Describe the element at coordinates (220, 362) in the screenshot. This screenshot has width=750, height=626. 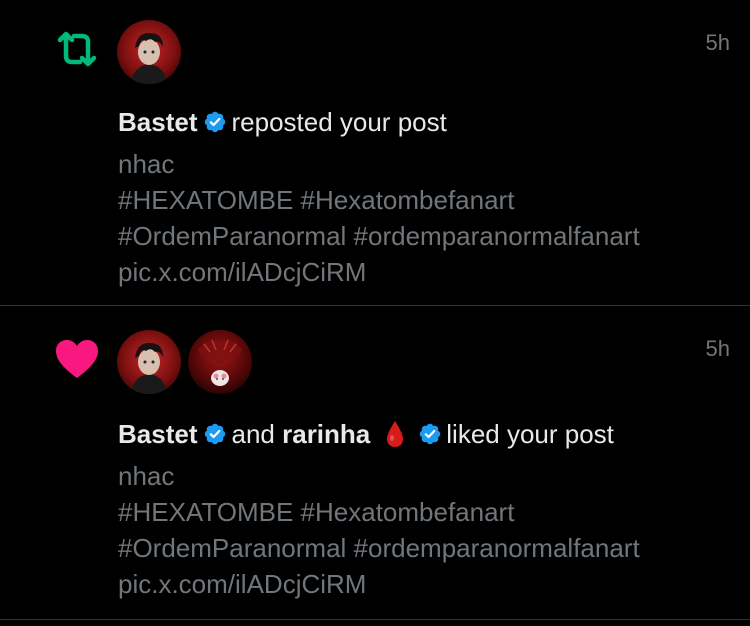
I see `avatar-rarinha` at that location.